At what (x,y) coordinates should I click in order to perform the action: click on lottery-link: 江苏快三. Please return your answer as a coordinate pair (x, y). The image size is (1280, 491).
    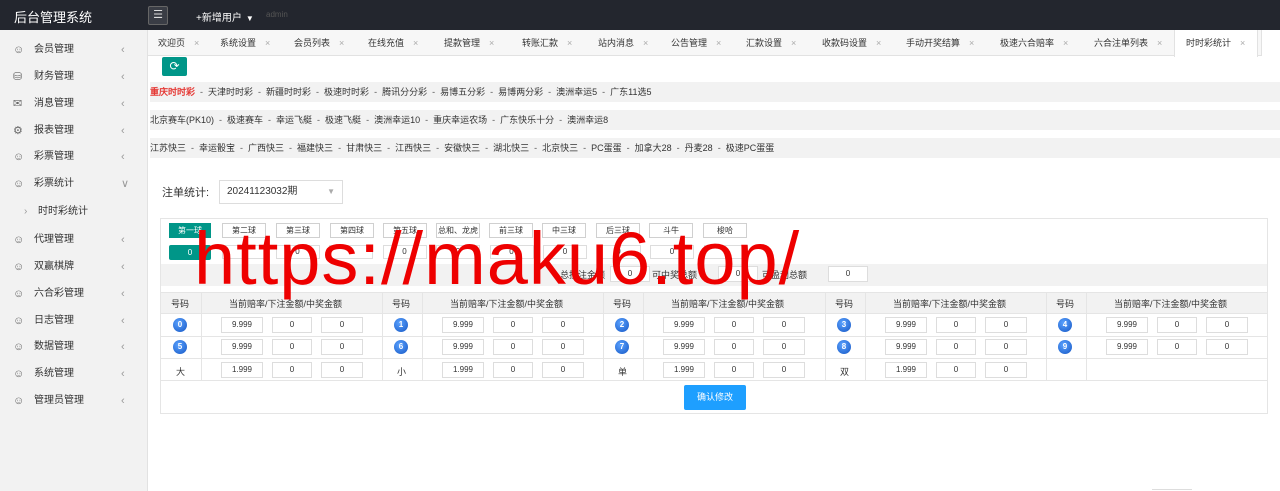
    Looking at the image, I should click on (168, 148).